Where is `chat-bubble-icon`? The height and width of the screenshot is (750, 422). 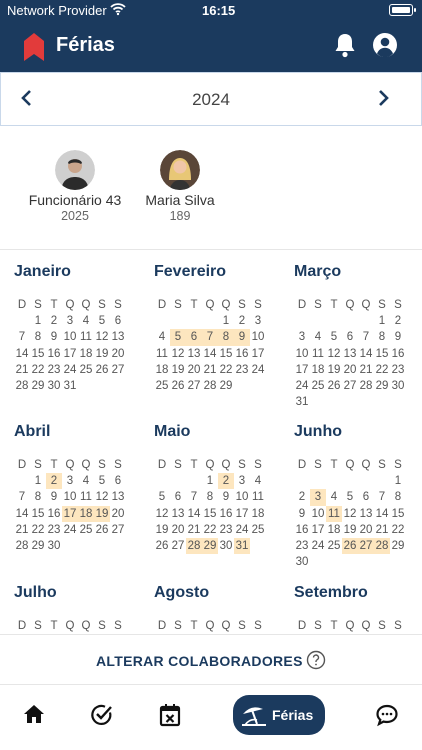
chat-bubble-icon is located at coordinates (387, 717).